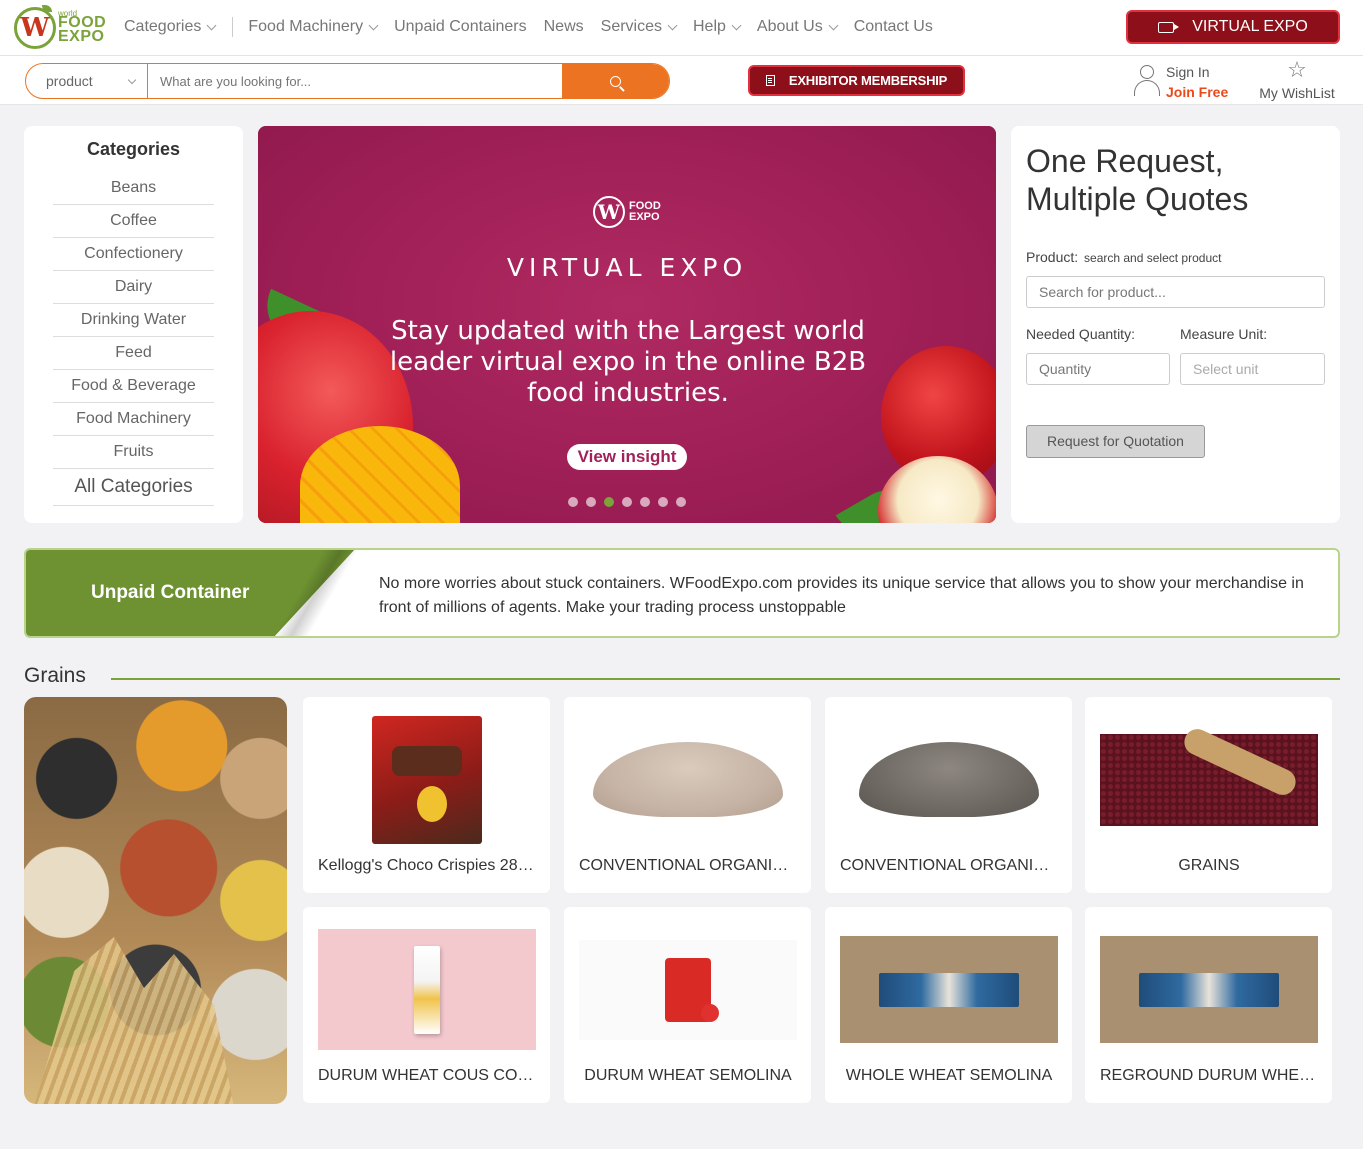 This screenshot has width=1363, height=1149. I want to click on nav-news: News, so click(564, 27).